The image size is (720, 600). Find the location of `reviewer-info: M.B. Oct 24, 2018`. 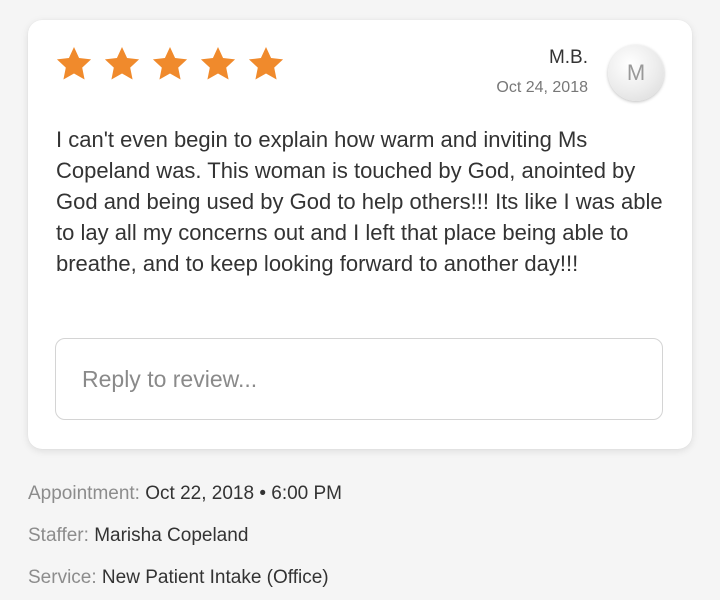

reviewer-info: M.B. Oct 24, 2018 is located at coordinates (542, 72).